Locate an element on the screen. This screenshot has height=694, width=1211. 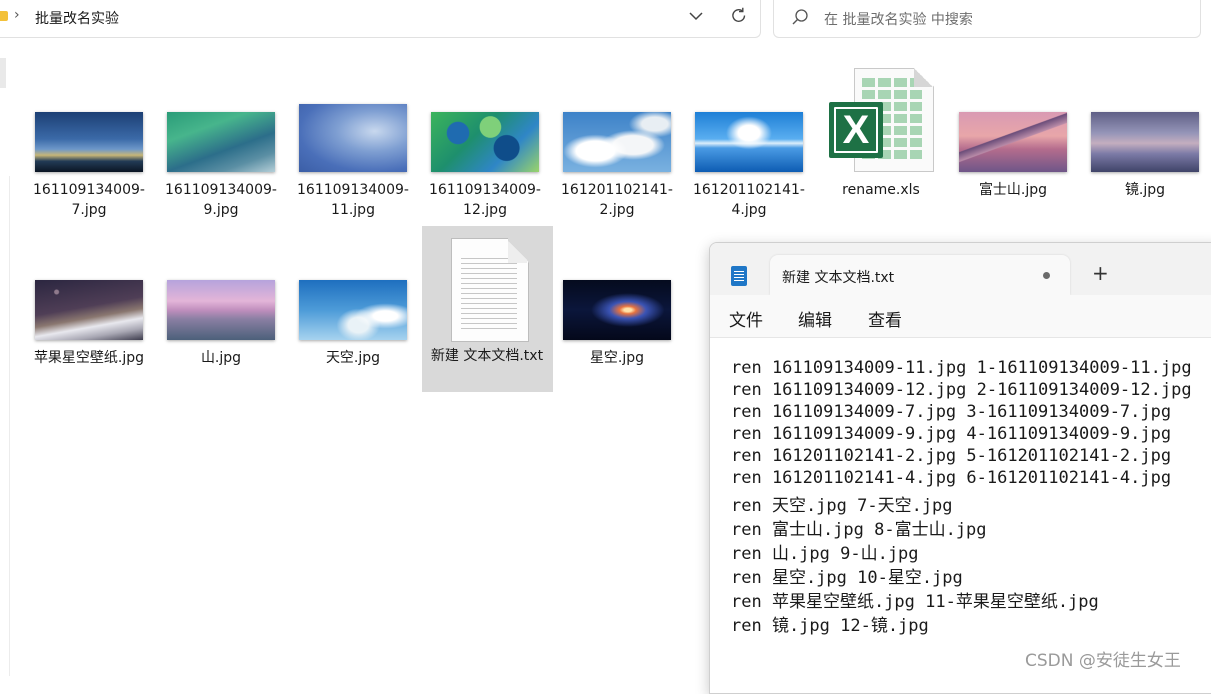
file-item-selected: 新建 文本文档.txt is located at coordinates (487, 301).